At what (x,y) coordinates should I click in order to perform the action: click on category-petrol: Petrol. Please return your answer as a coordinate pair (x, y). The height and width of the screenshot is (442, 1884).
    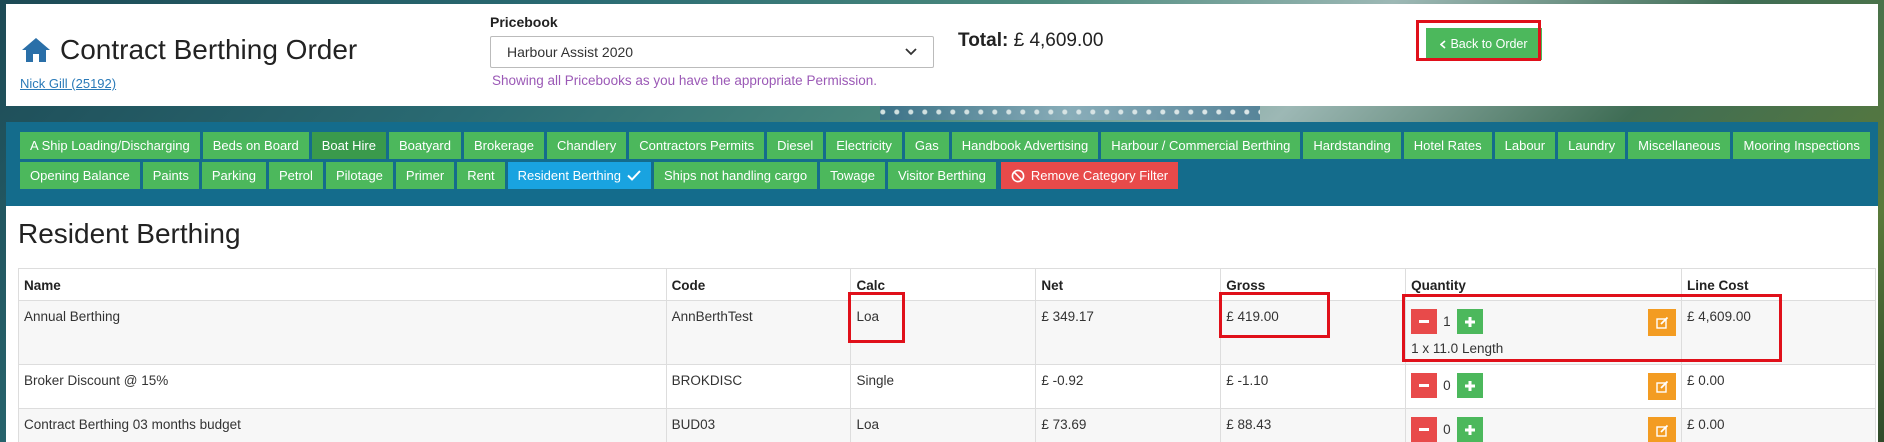
    Looking at the image, I should click on (295, 175).